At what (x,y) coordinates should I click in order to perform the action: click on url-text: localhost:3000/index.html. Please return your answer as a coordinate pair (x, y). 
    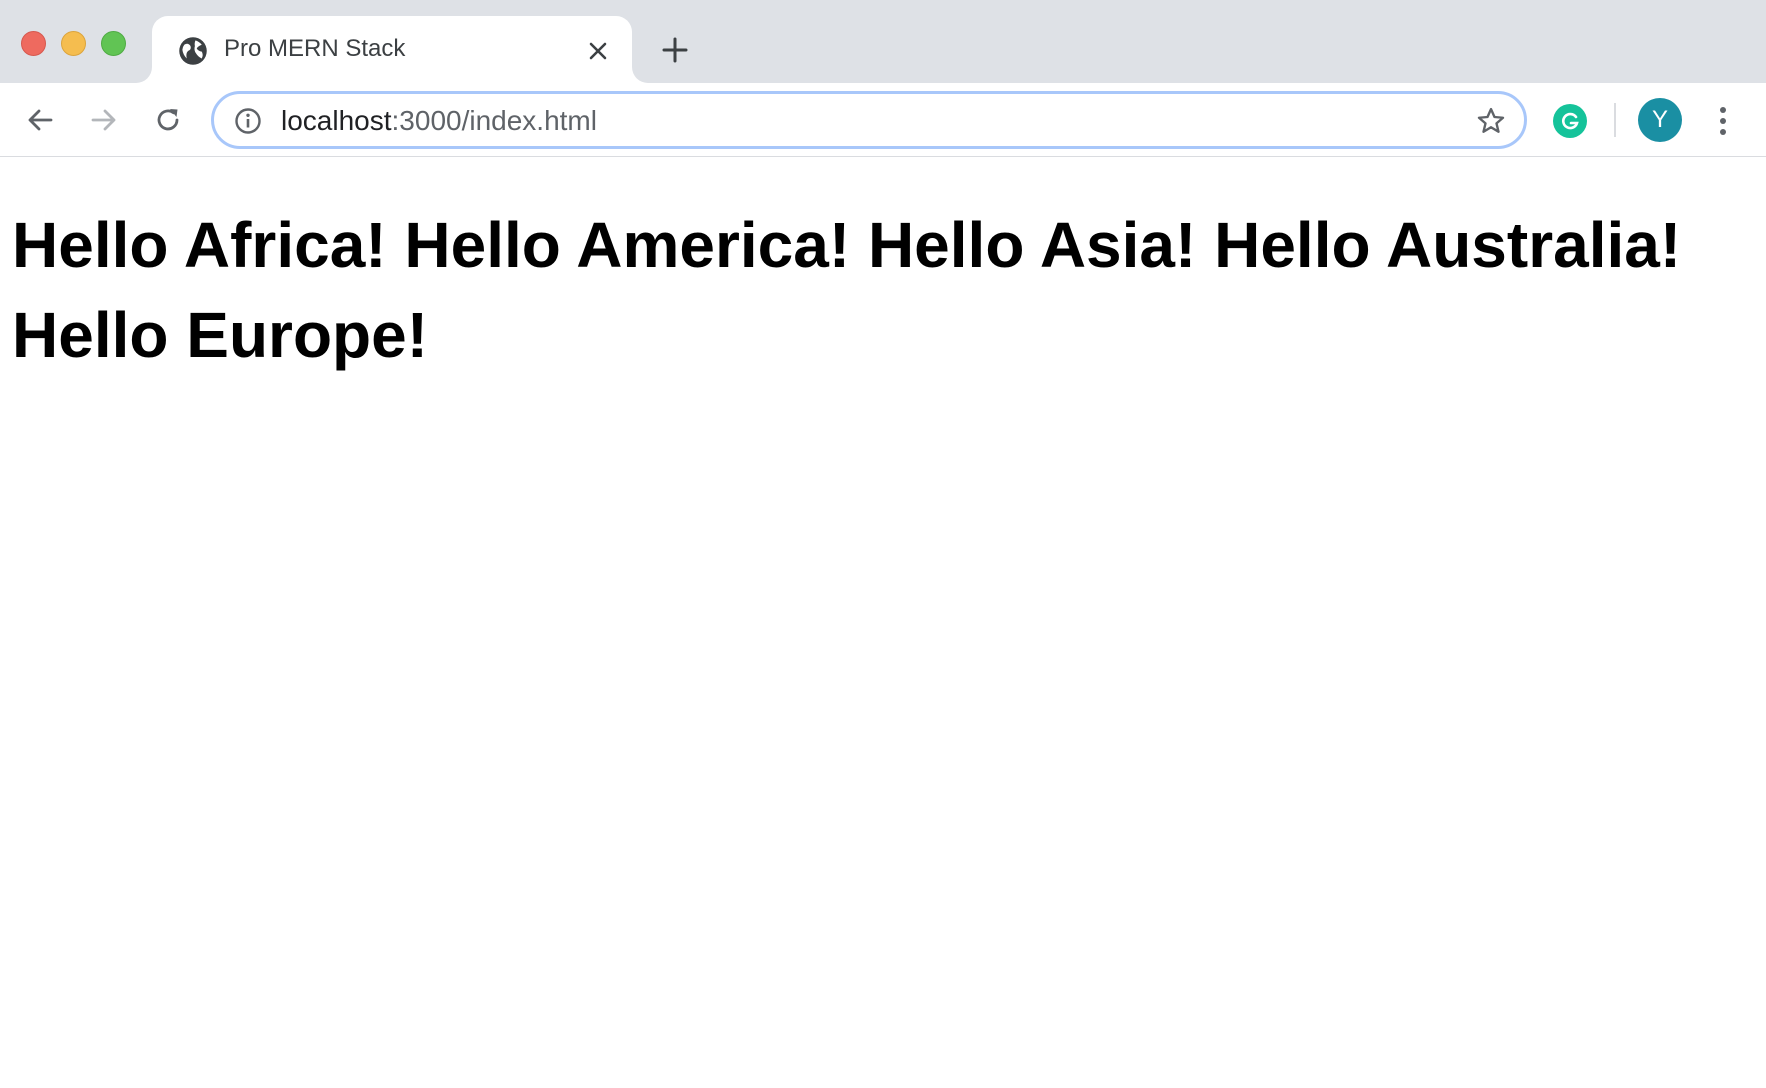
    Looking at the image, I should click on (439, 121).